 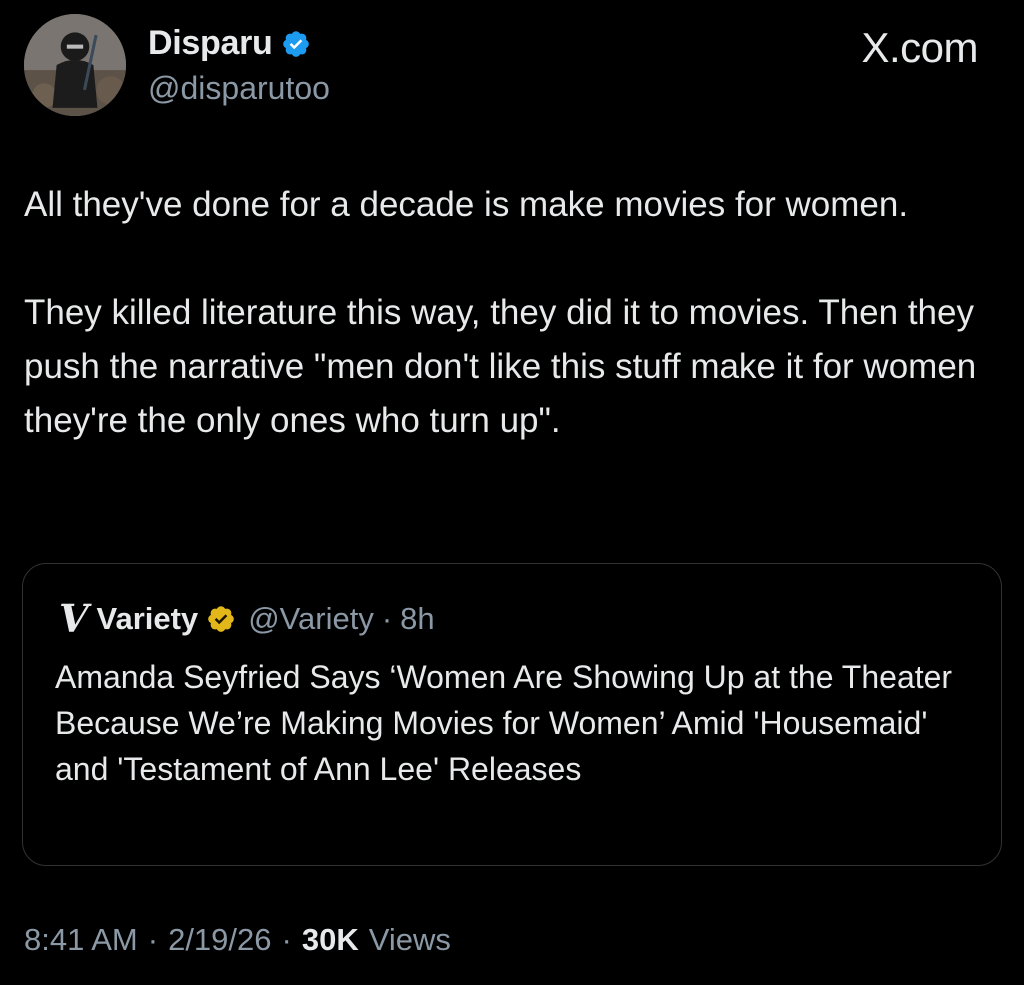 I want to click on tweet-time: 8:41 AM, so click(x=81, y=940).